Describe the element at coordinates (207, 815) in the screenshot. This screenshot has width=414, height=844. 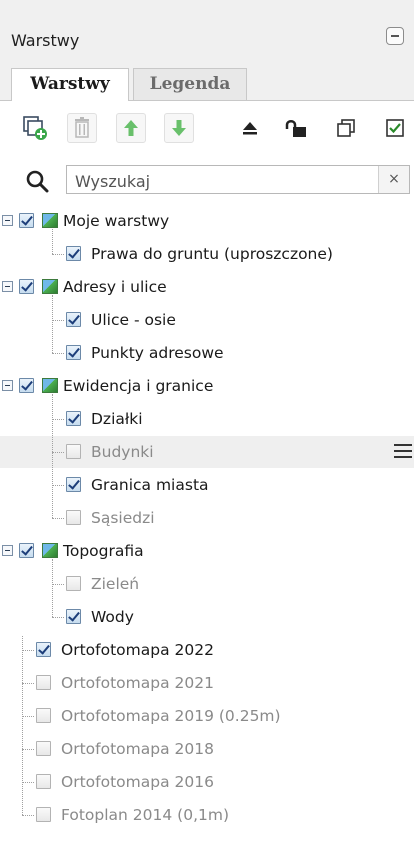
I see `layer-row: Fotoplan 2014 (0,1m)` at that location.